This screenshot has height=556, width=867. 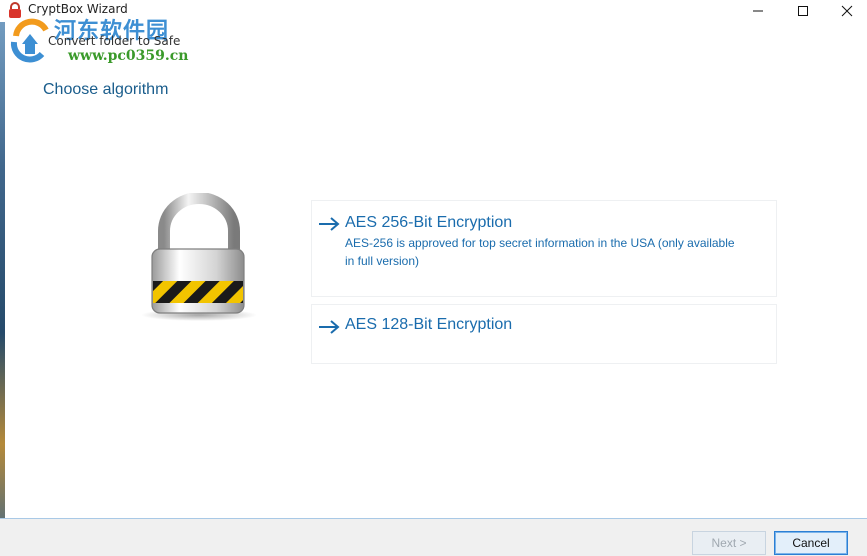 What do you see at coordinates (2, 277) in the screenshot?
I see `desktop-background-edge` at bounding box center [2, 277].